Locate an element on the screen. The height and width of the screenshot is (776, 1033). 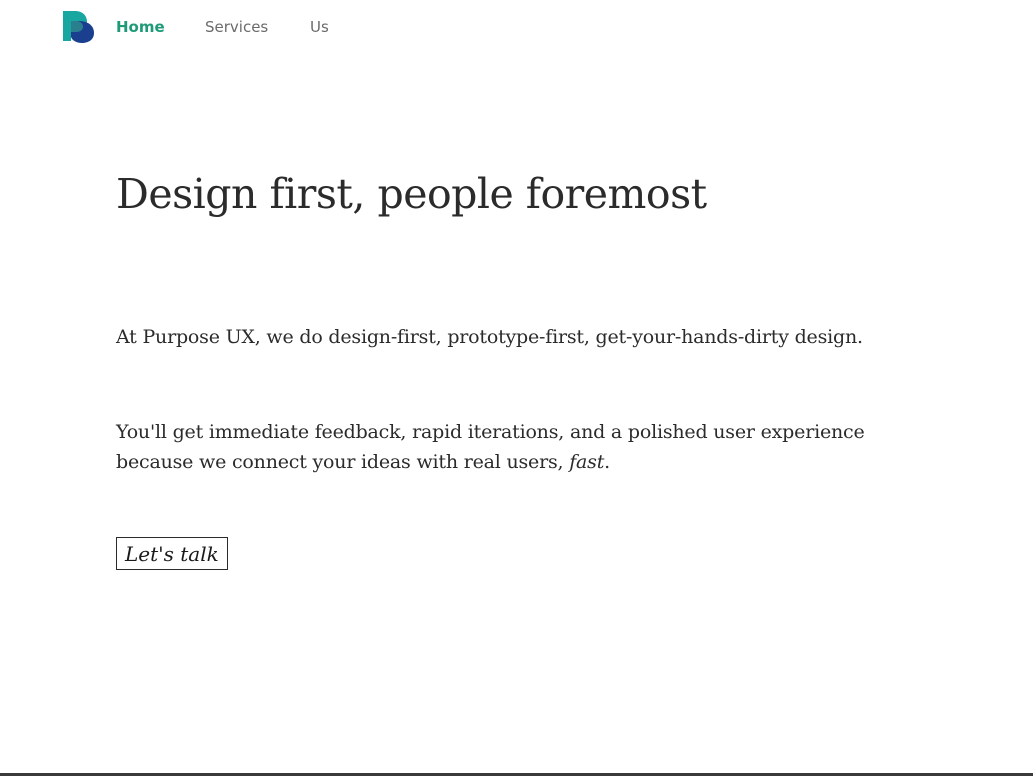
value-paragraph-end: . is located at coordinates (607, 462).